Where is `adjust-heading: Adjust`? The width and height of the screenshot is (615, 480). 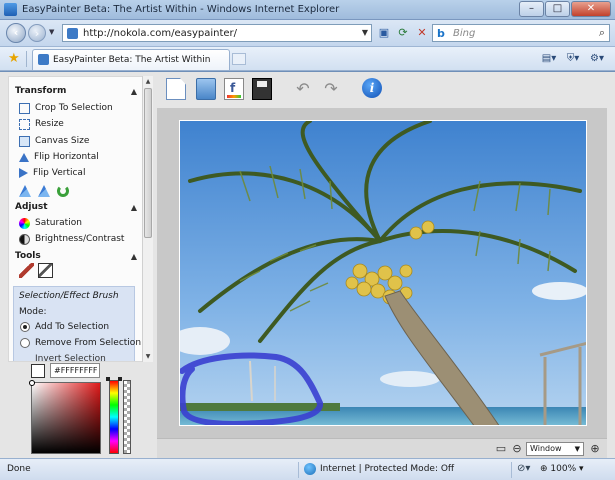
adjust-heading: Adjust is located at coordinates (31, 207).